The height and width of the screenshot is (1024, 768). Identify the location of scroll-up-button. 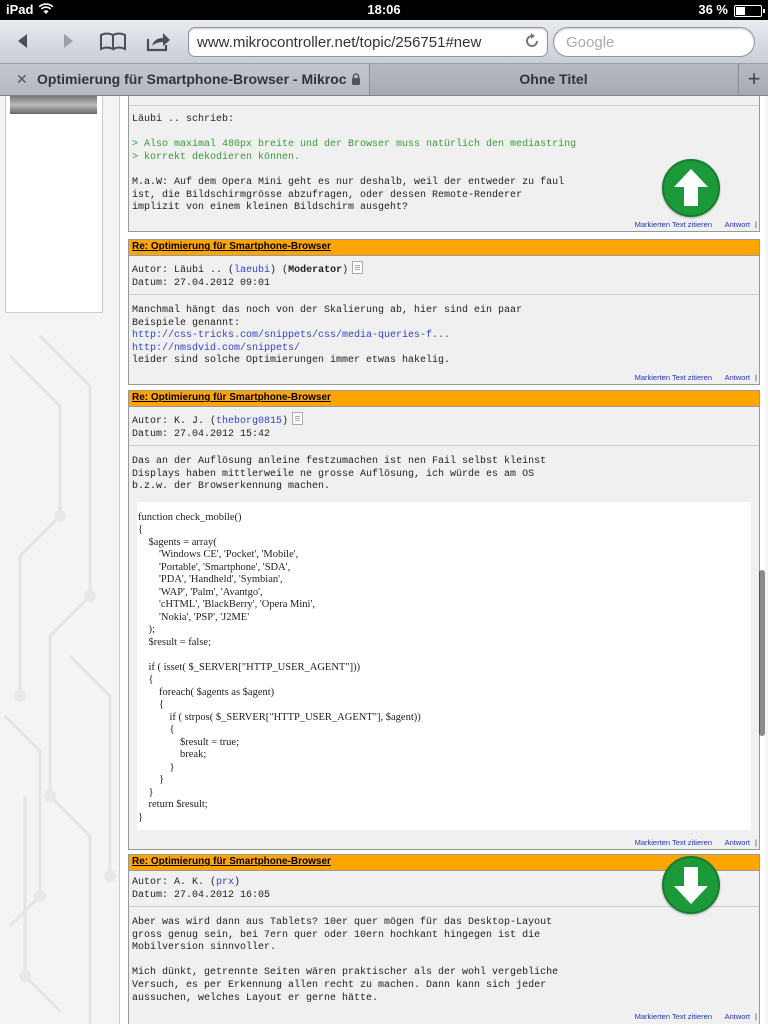
(691, 188).